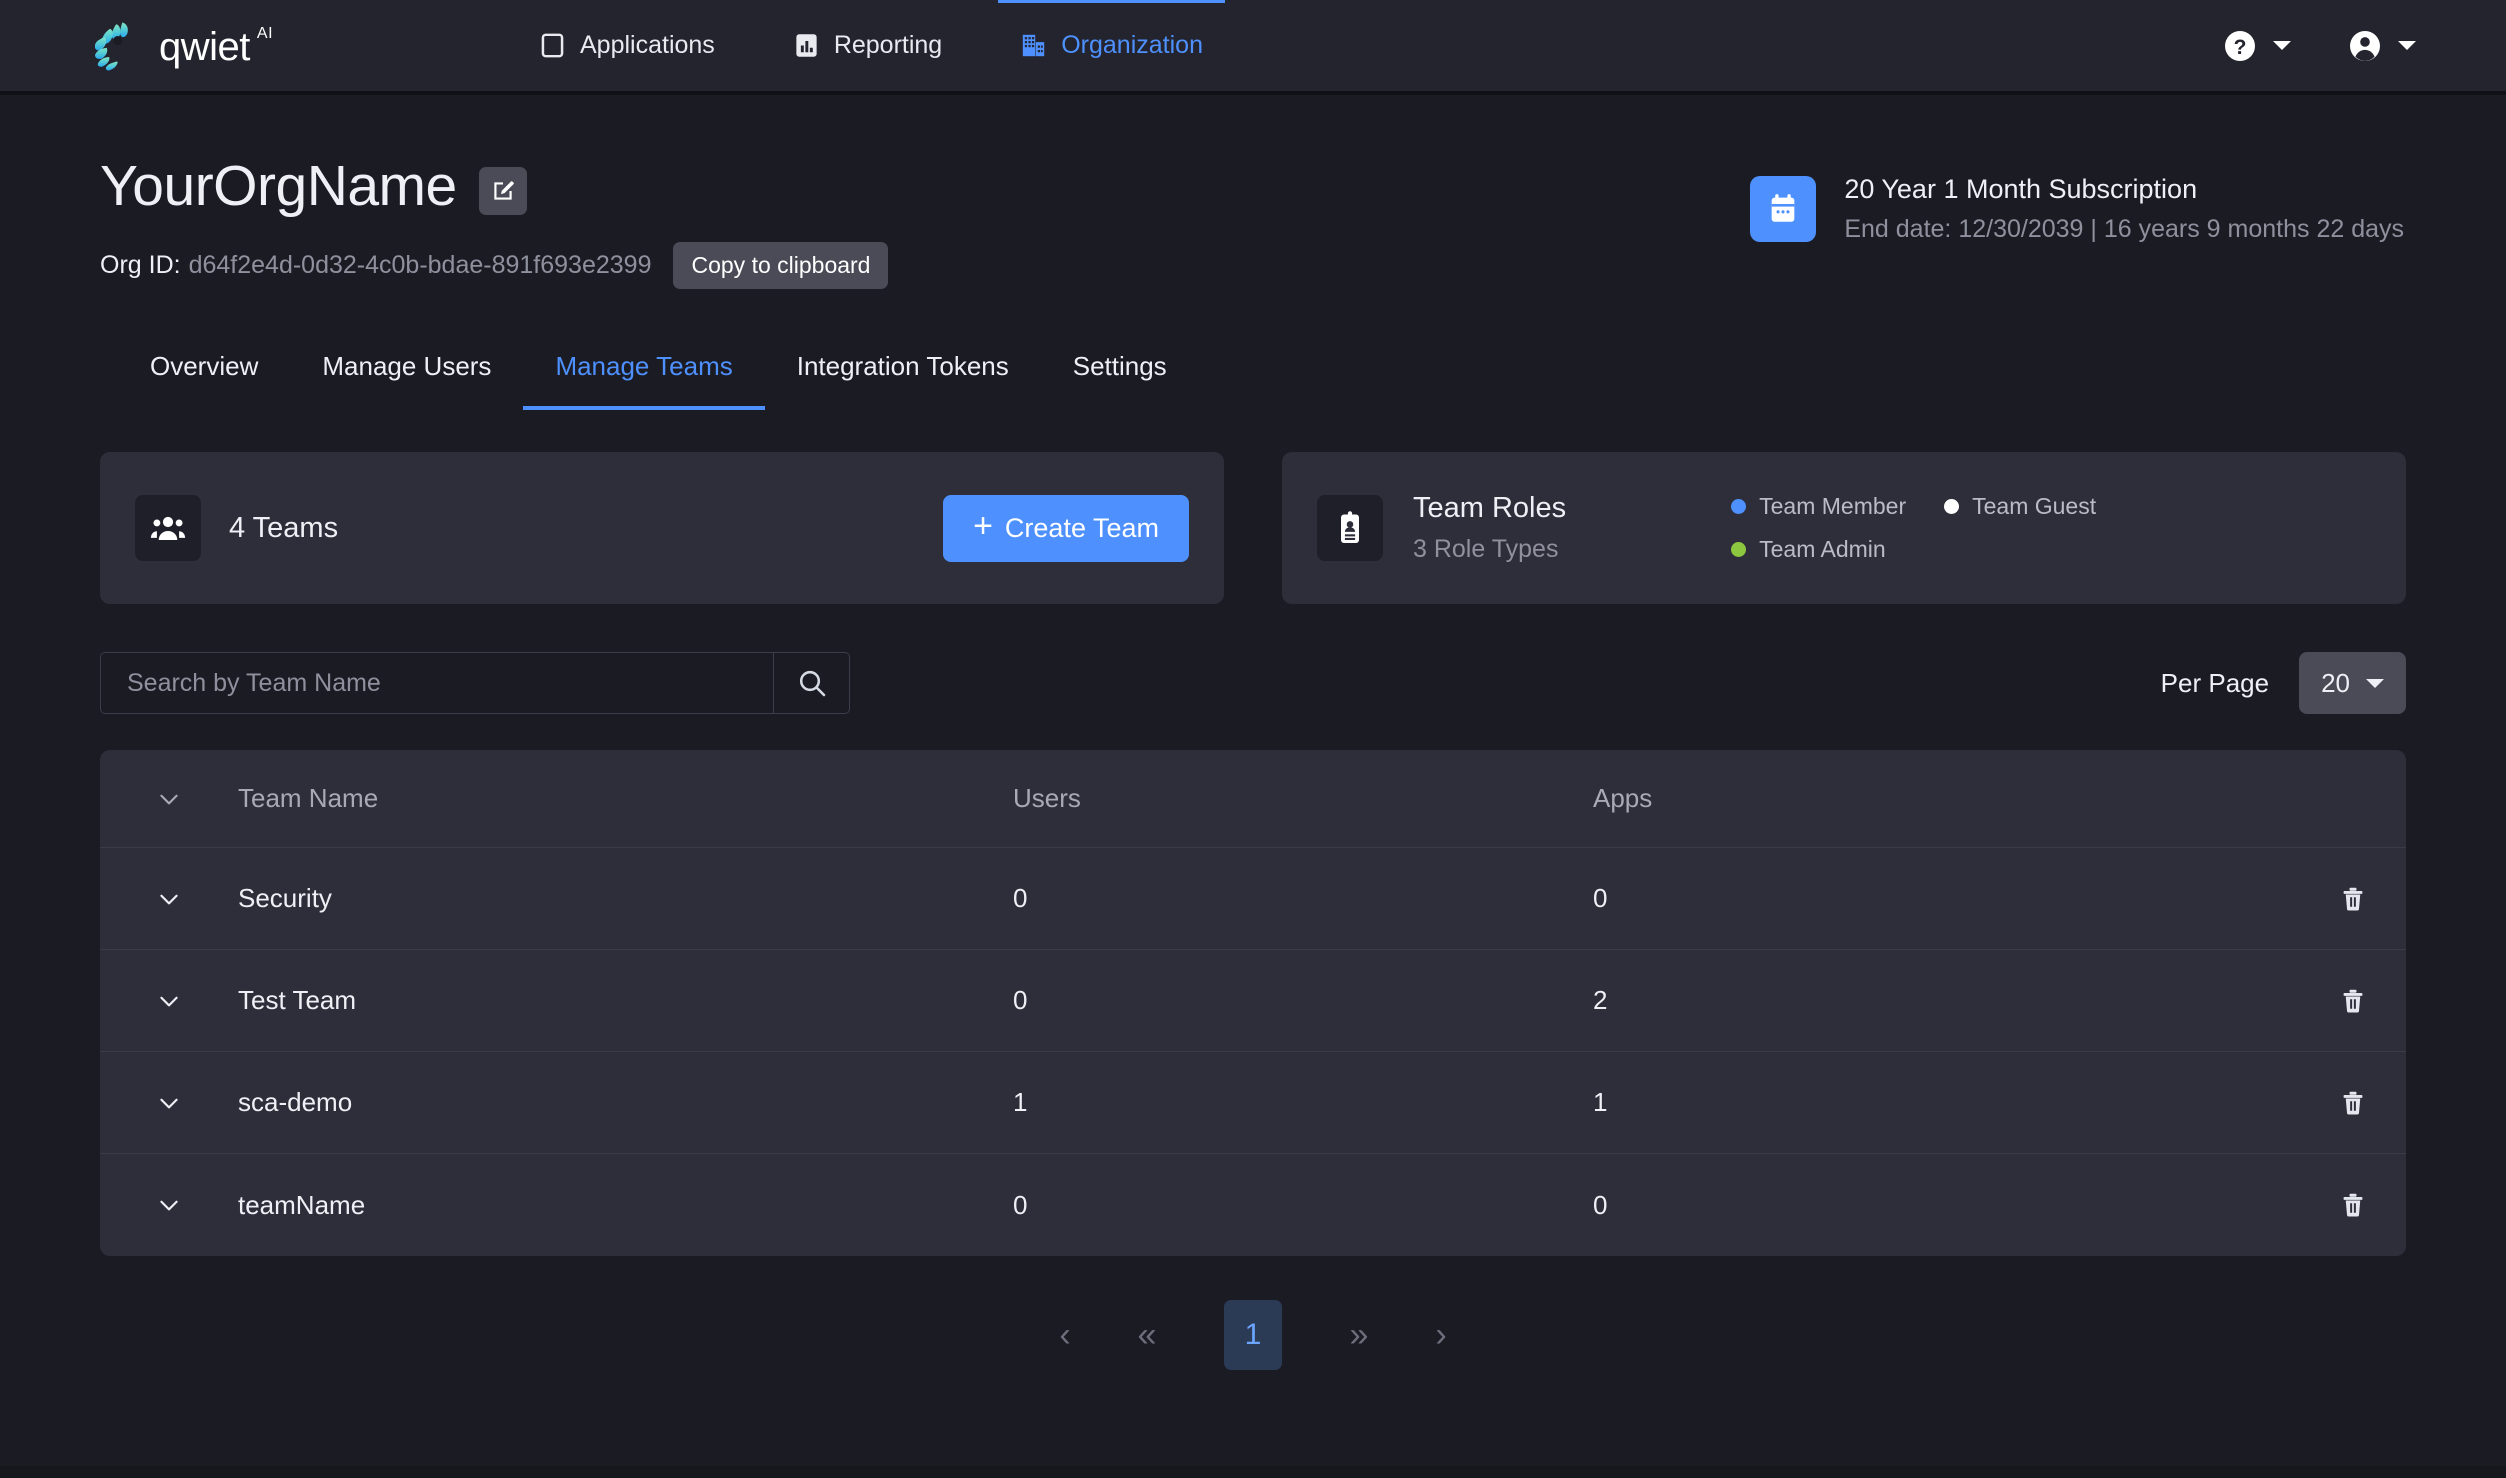 The width and height of the screenshot is (2506, 1478). What do you see at coordinates (2256, 46) in the screenshot?
I see `help-menu: ?` at bounding box center [2256, 46].